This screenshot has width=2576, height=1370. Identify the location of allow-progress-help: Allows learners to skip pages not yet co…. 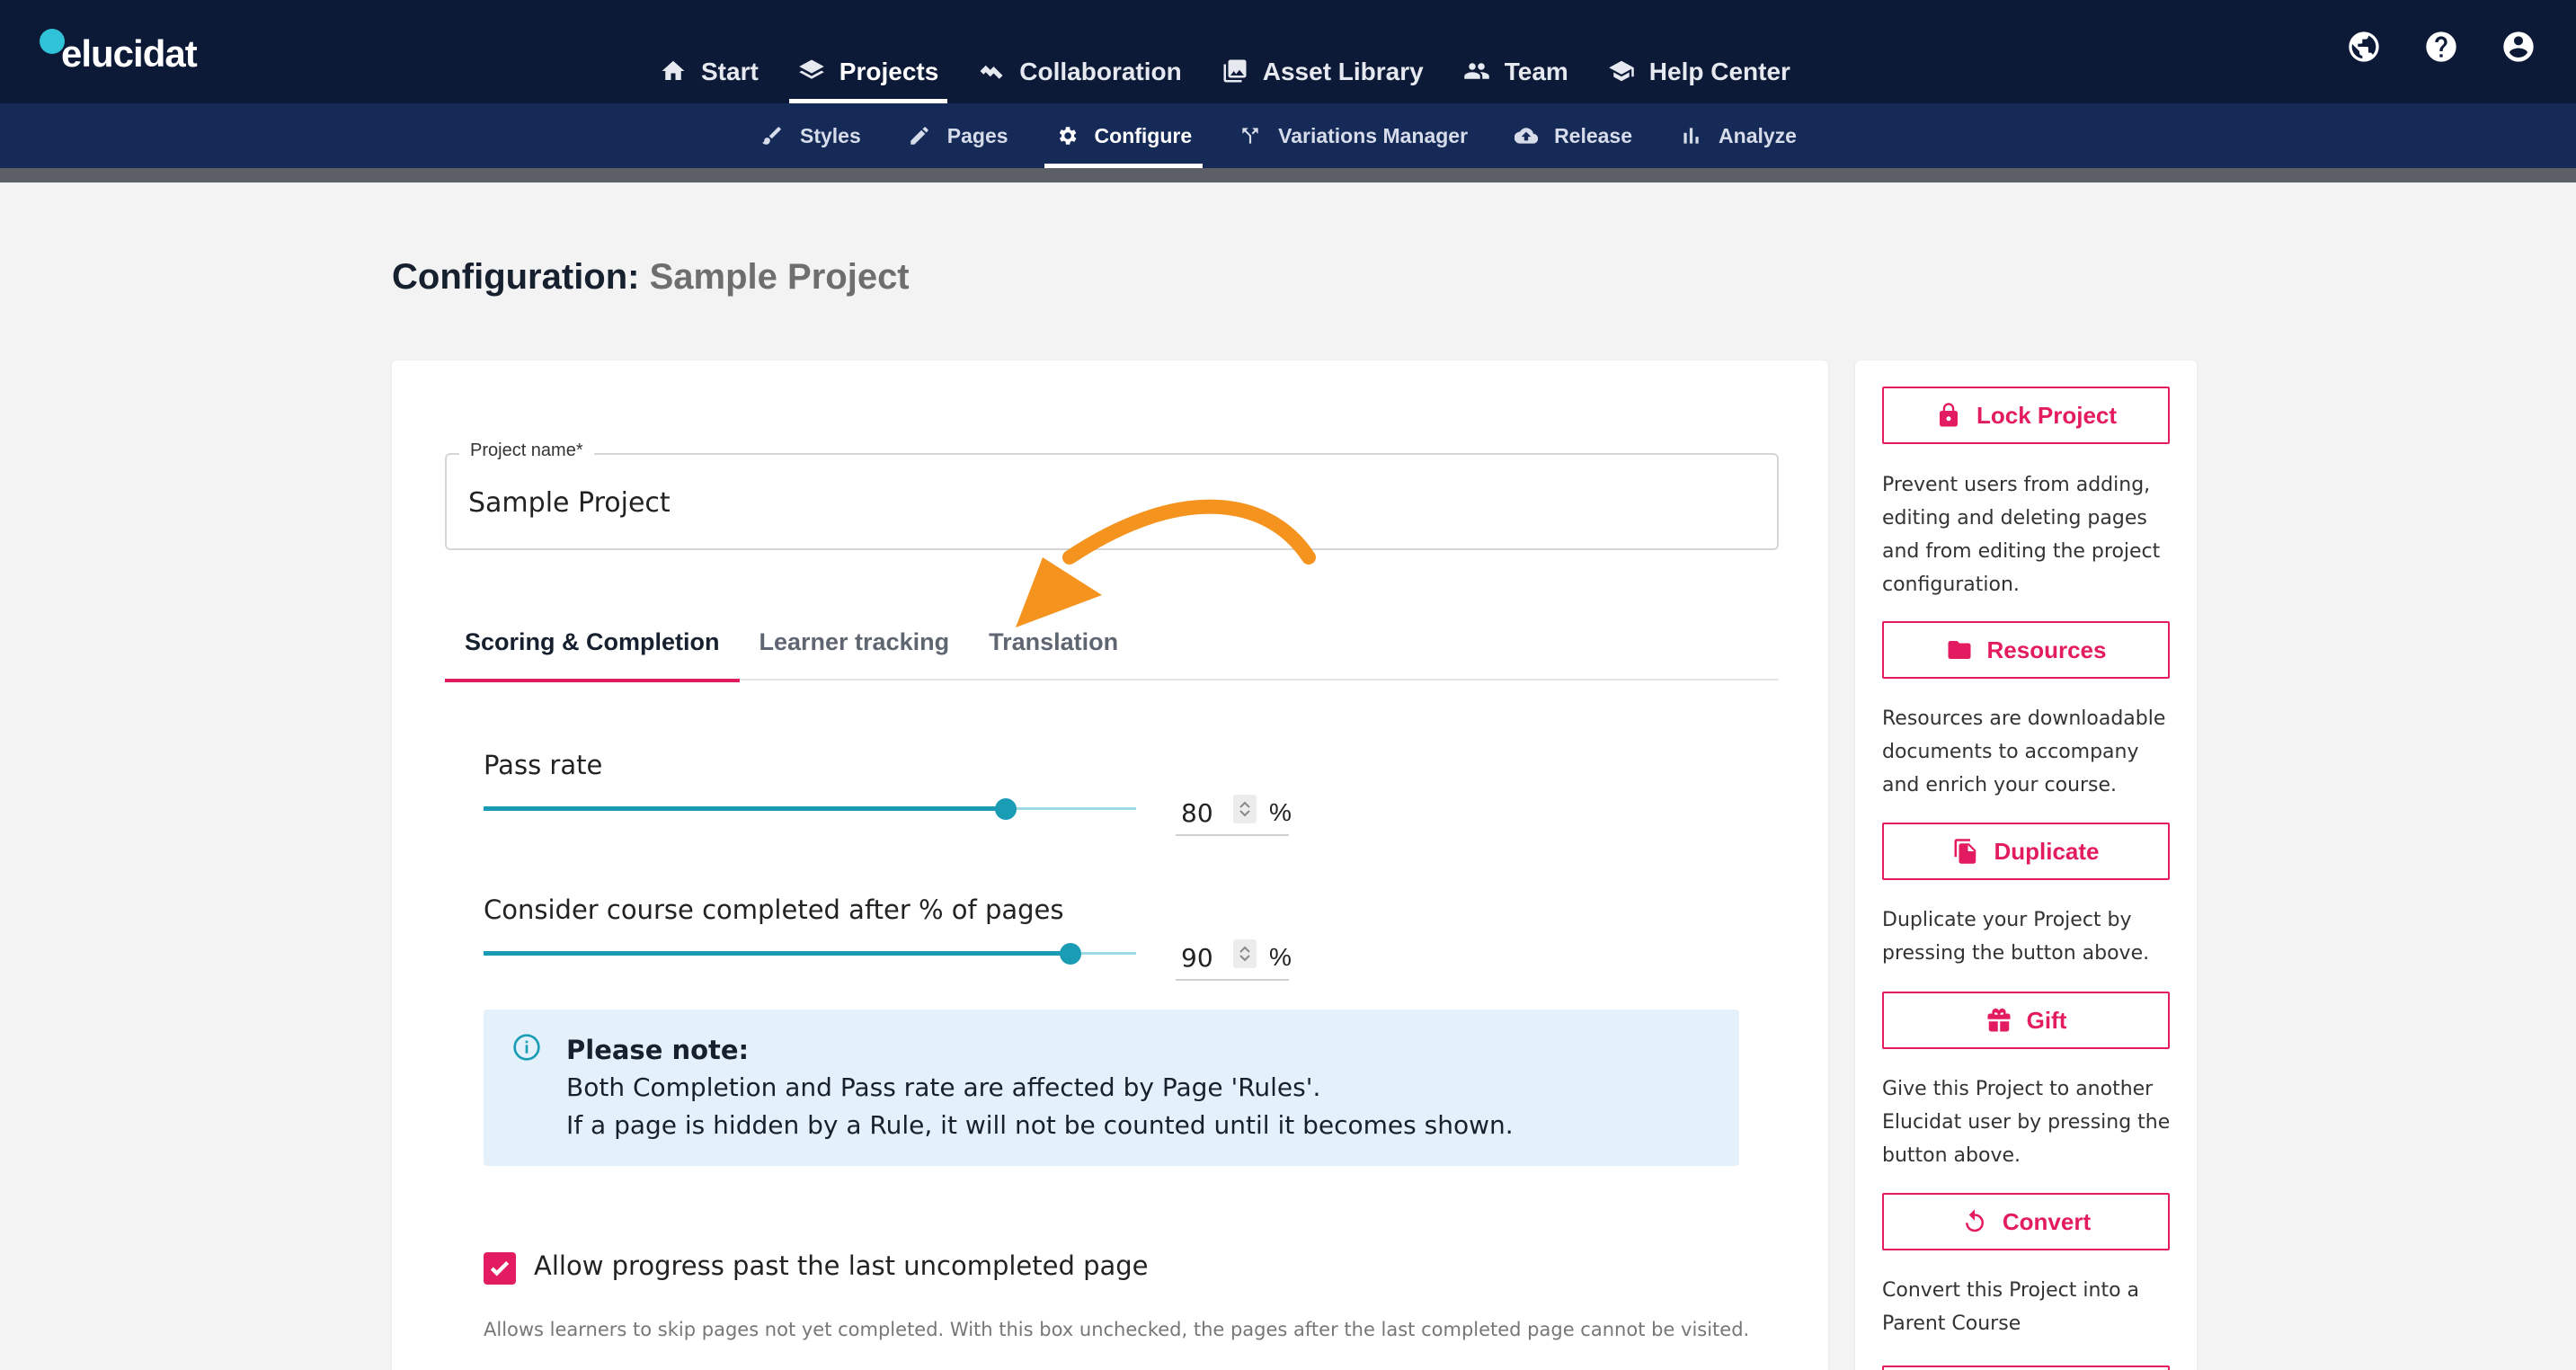
(1117, 1329).